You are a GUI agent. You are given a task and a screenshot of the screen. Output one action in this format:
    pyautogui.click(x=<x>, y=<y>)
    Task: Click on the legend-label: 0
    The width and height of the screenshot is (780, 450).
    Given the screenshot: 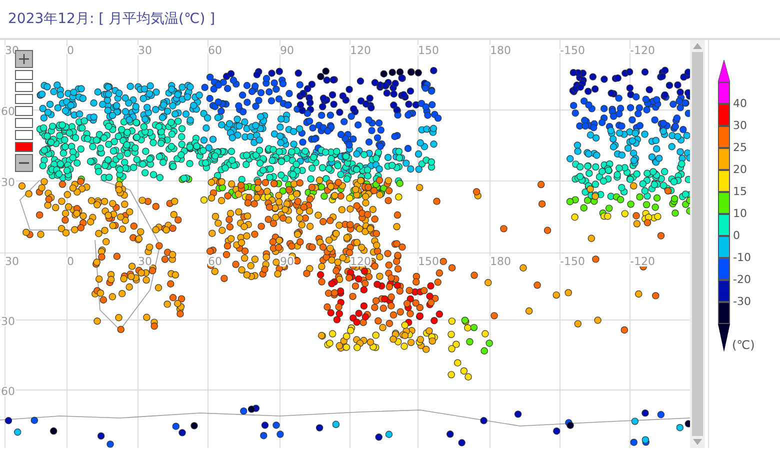 What is the action you would take?
    pyautogui.click(x=736, y=235)
    